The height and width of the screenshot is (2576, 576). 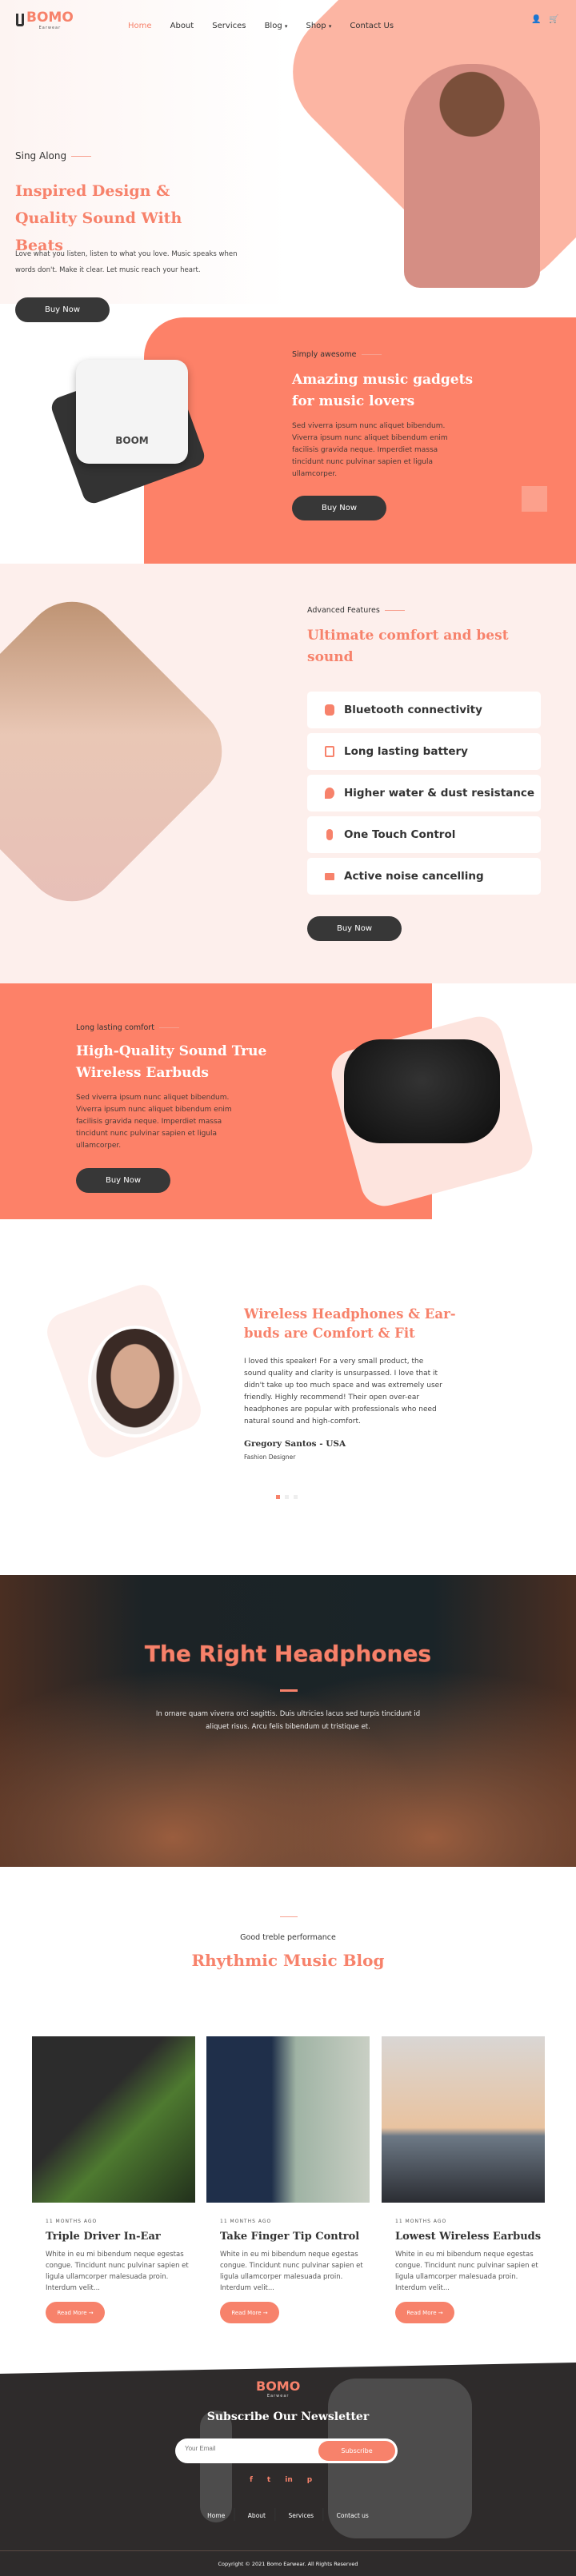 What do you see at coordinates (289, 1917) in the screenshot?
I see `blog-divider` at bounding box center [289, 1917].